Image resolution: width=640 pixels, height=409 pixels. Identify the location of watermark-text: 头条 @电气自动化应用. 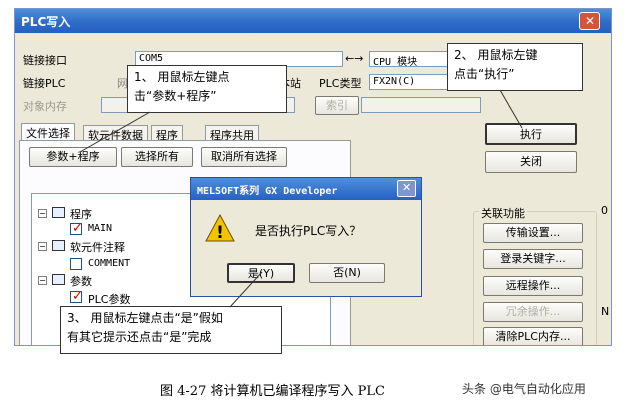
(524, 389).